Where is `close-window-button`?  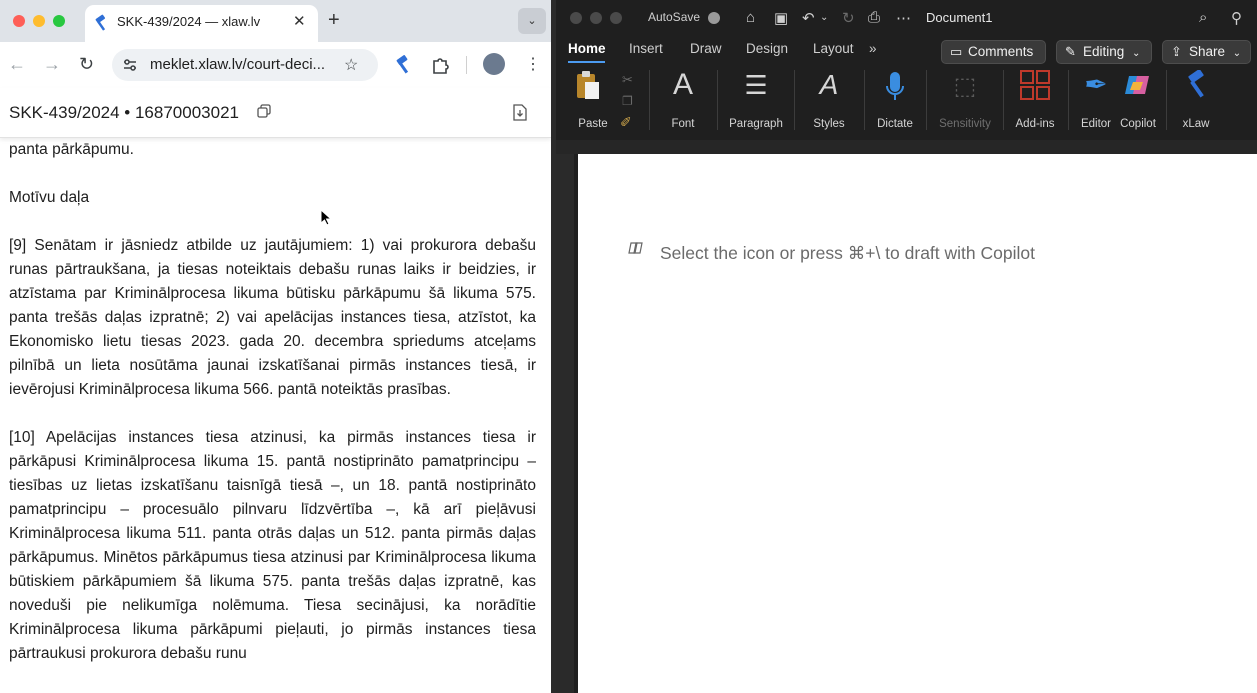 close-window-button is located at coordinates (19, 21).